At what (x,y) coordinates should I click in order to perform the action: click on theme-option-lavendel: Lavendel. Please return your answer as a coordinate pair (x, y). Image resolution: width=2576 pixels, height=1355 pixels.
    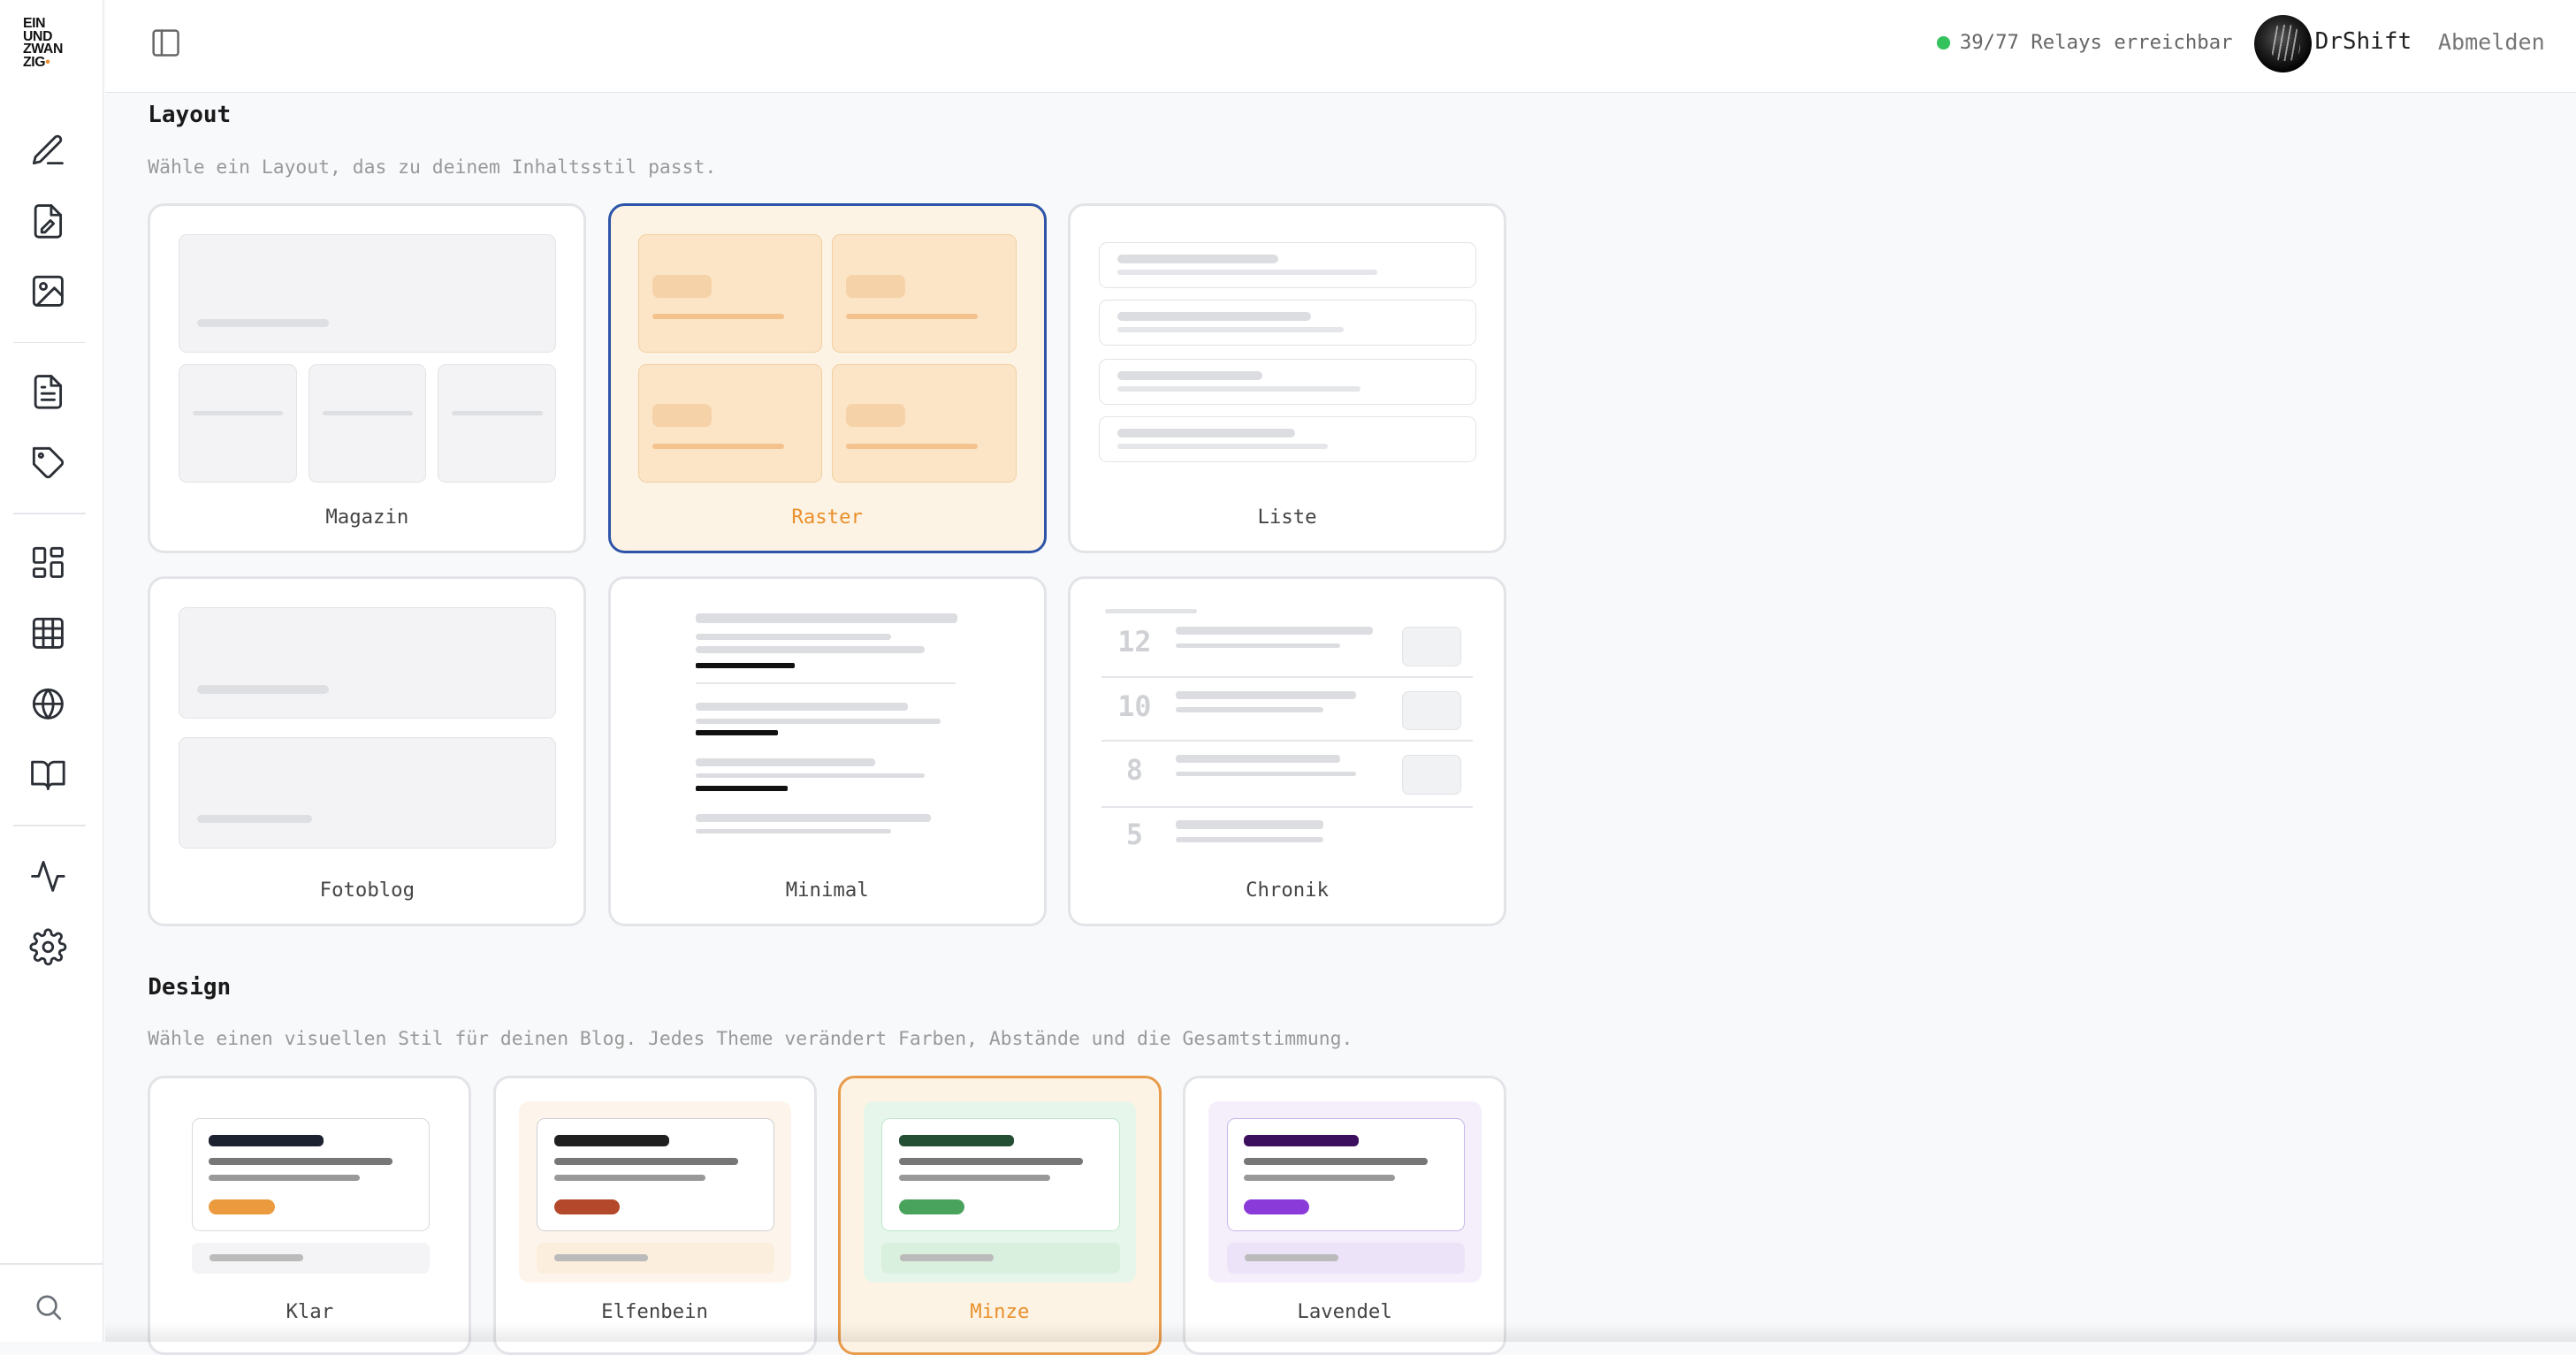
    Looking at the image, I should click on (1345, 1215).